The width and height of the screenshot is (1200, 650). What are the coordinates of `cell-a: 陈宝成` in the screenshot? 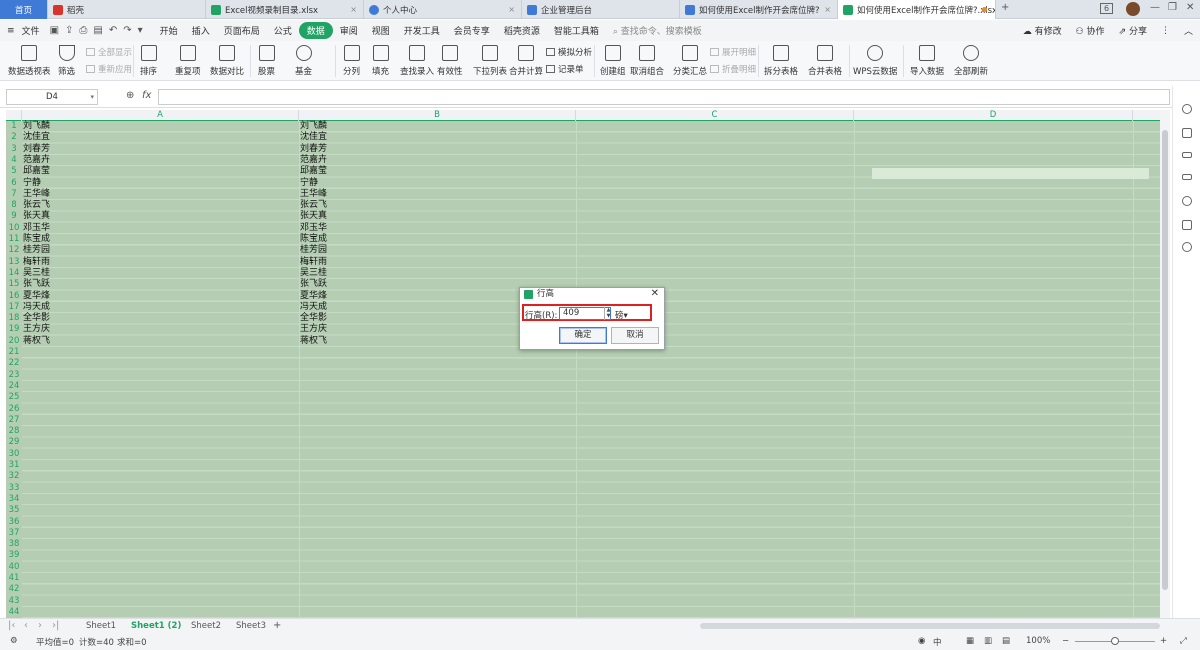 It's located at (36, 239).